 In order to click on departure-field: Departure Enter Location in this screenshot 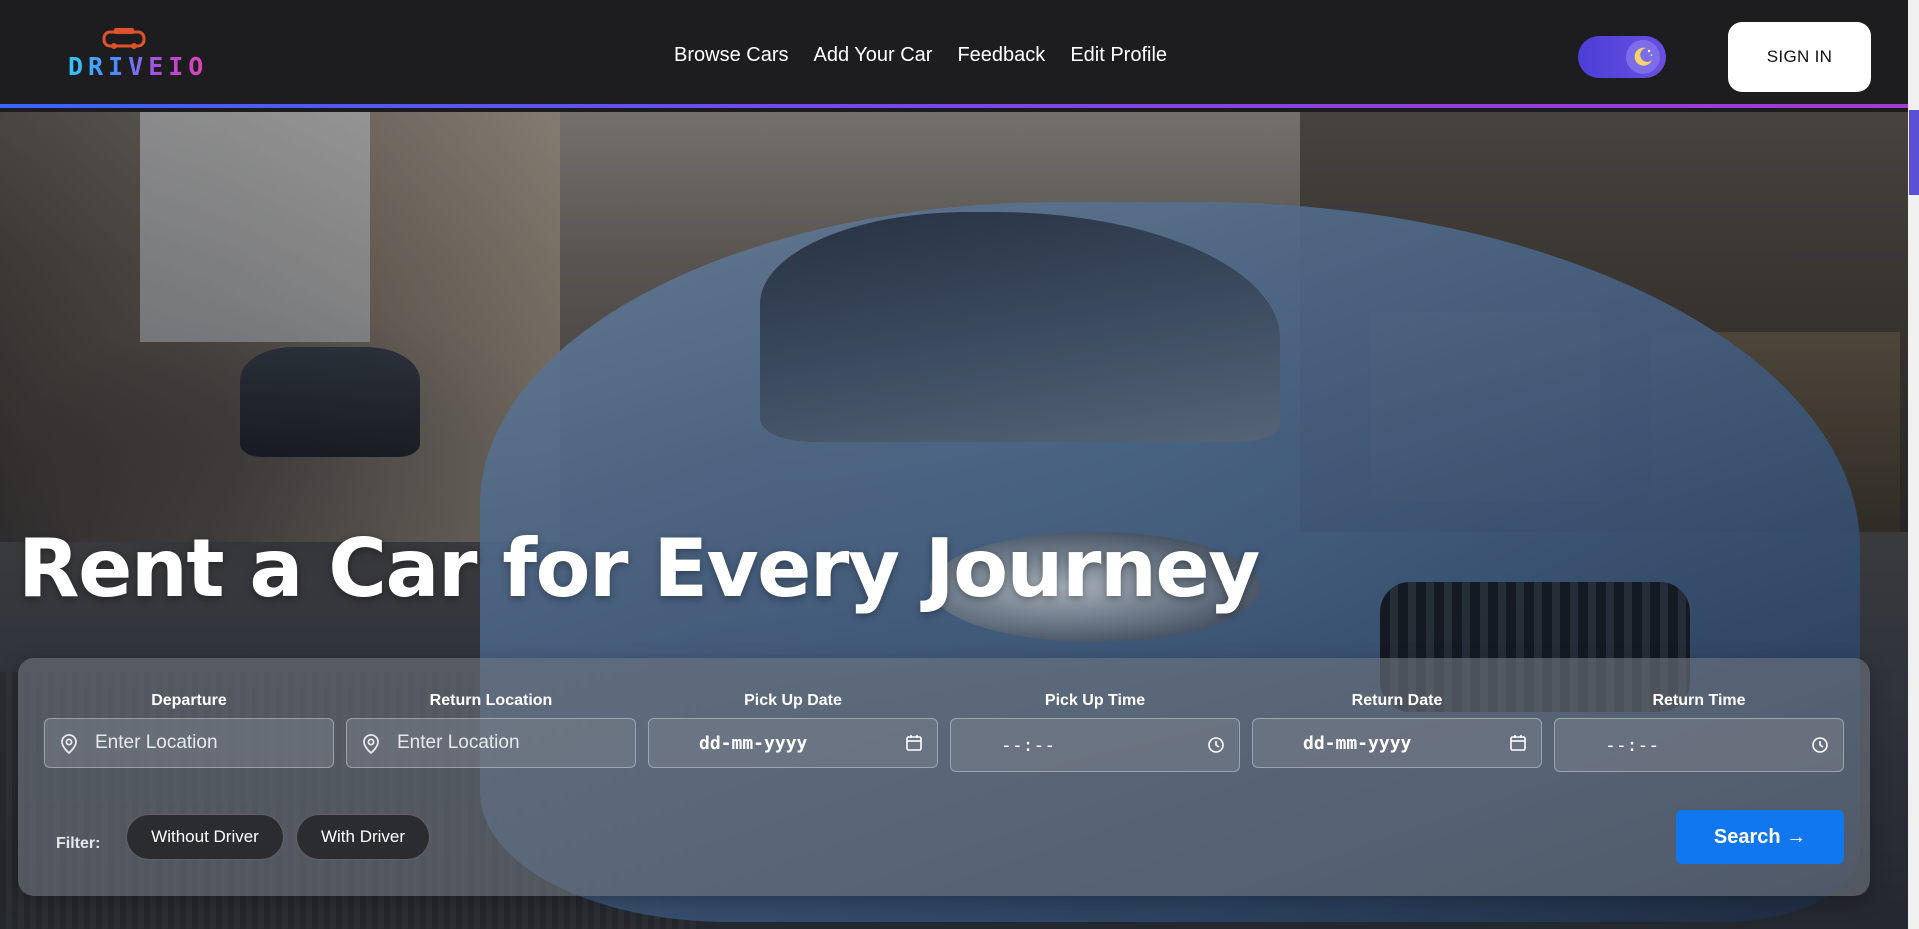, I will do `click(189, 730)`.